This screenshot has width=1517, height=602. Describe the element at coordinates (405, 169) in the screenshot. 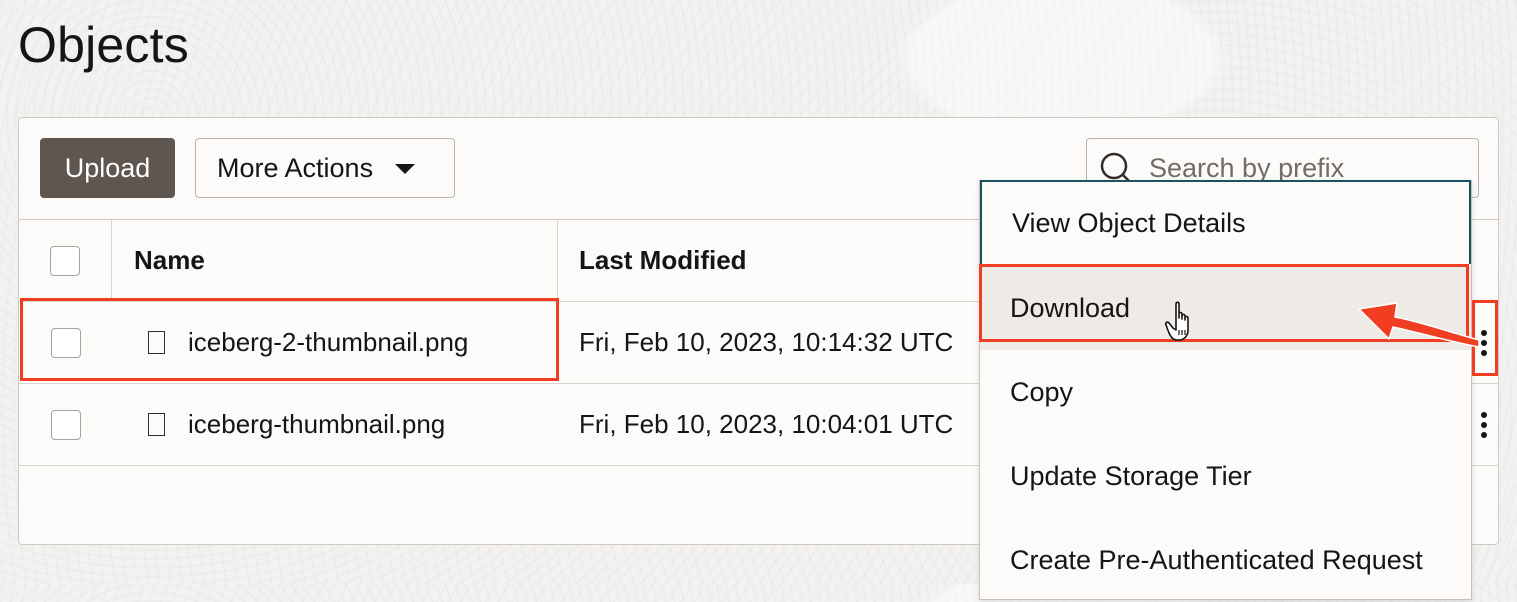

I see `caret-down-icon` at that location.